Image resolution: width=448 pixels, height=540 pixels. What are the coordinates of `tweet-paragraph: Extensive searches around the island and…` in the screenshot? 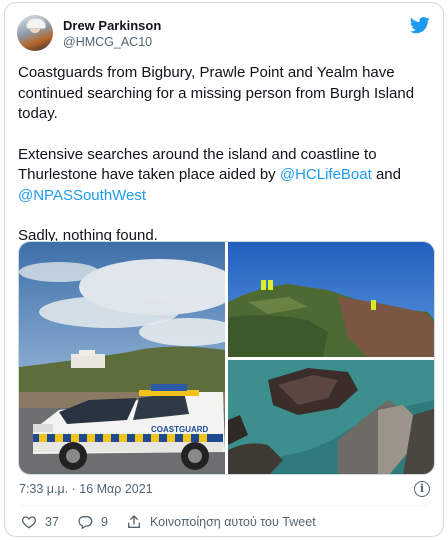 It's located at (226, 176).